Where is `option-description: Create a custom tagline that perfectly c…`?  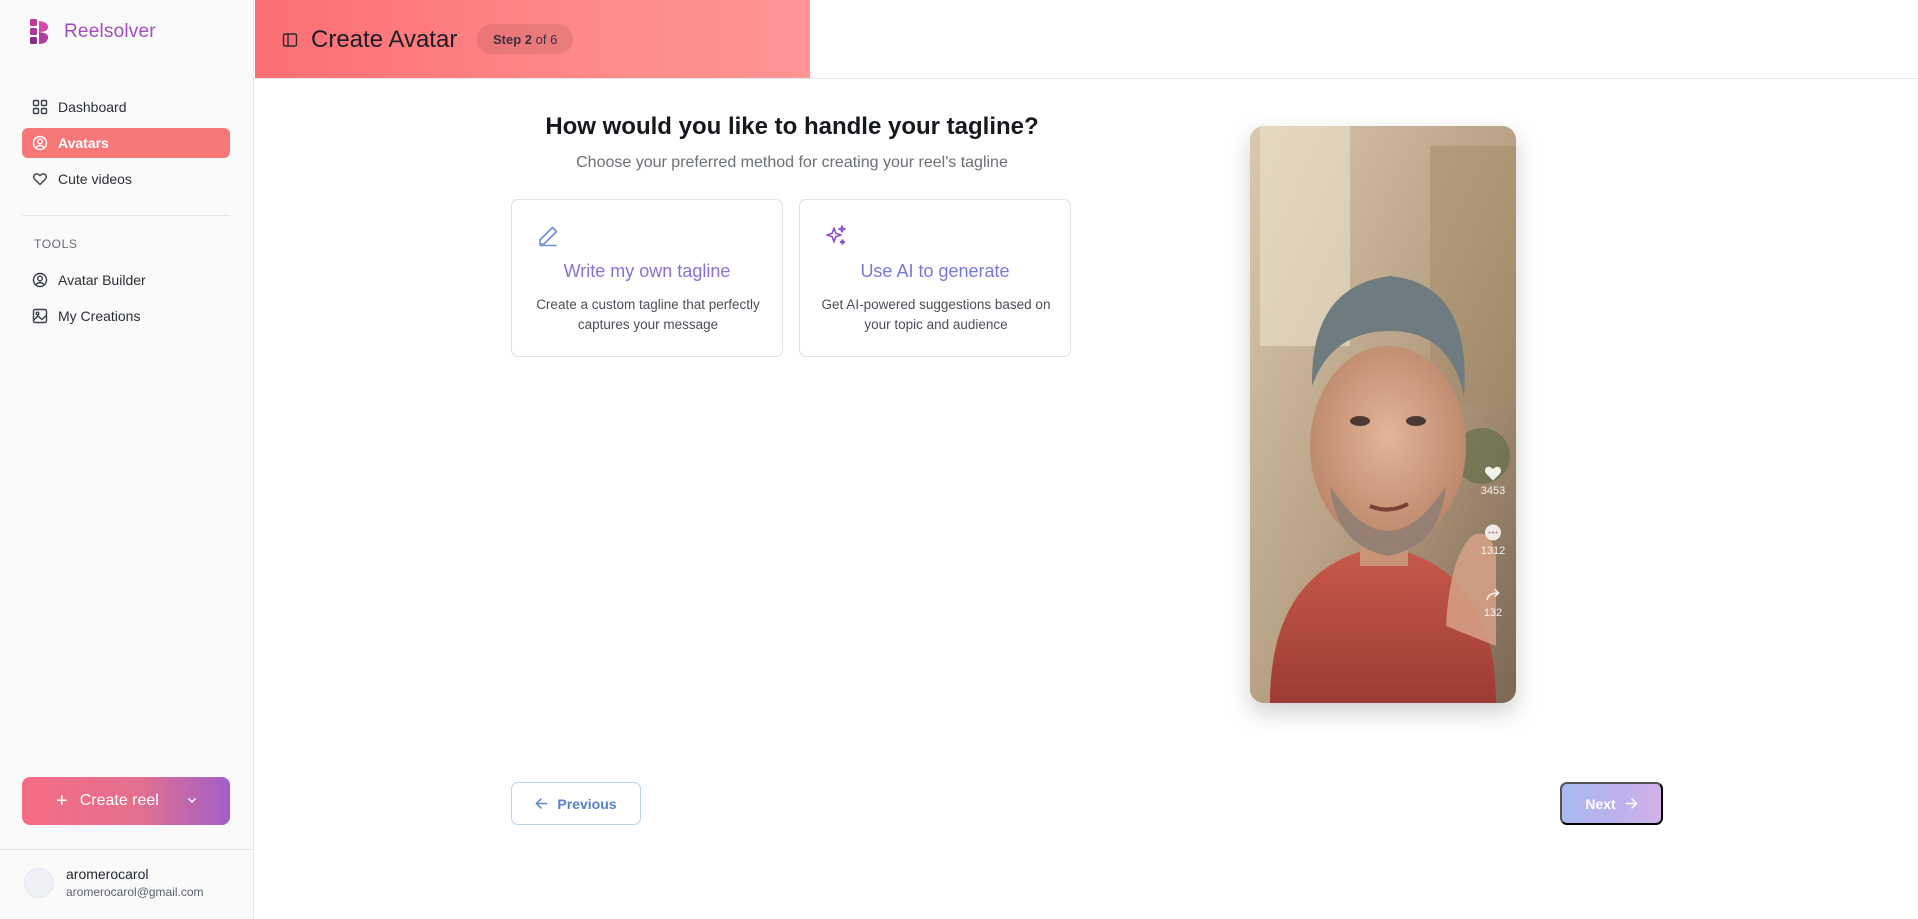 option-description: Create a custom tagline that perfectly c… is located at coordinates (648, 314).